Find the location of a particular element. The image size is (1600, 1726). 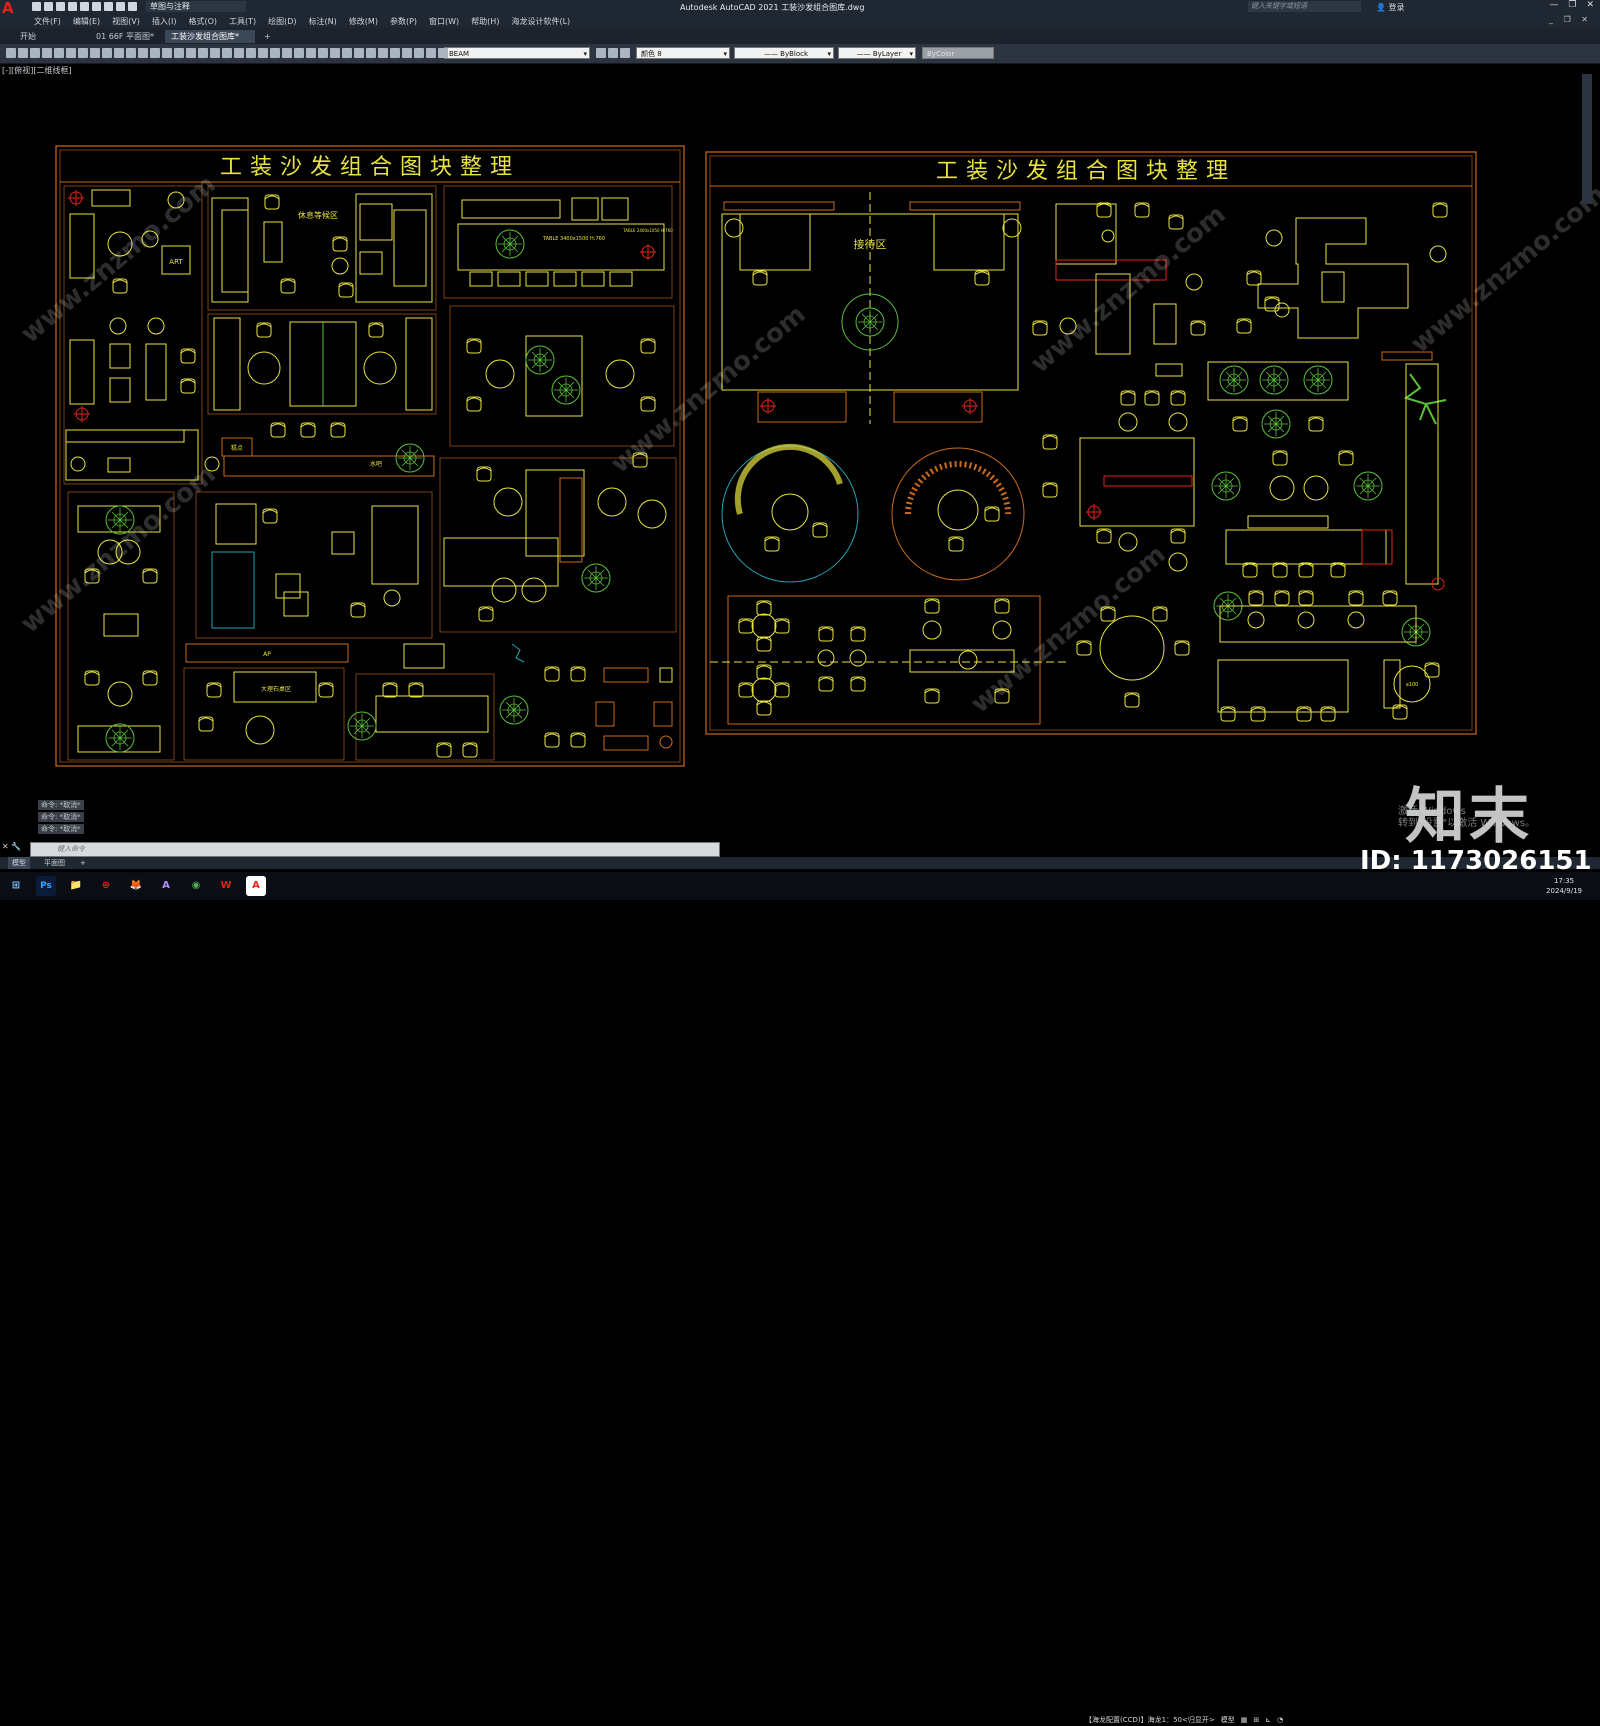

open-file-icon is located at coordinates (48, 6).